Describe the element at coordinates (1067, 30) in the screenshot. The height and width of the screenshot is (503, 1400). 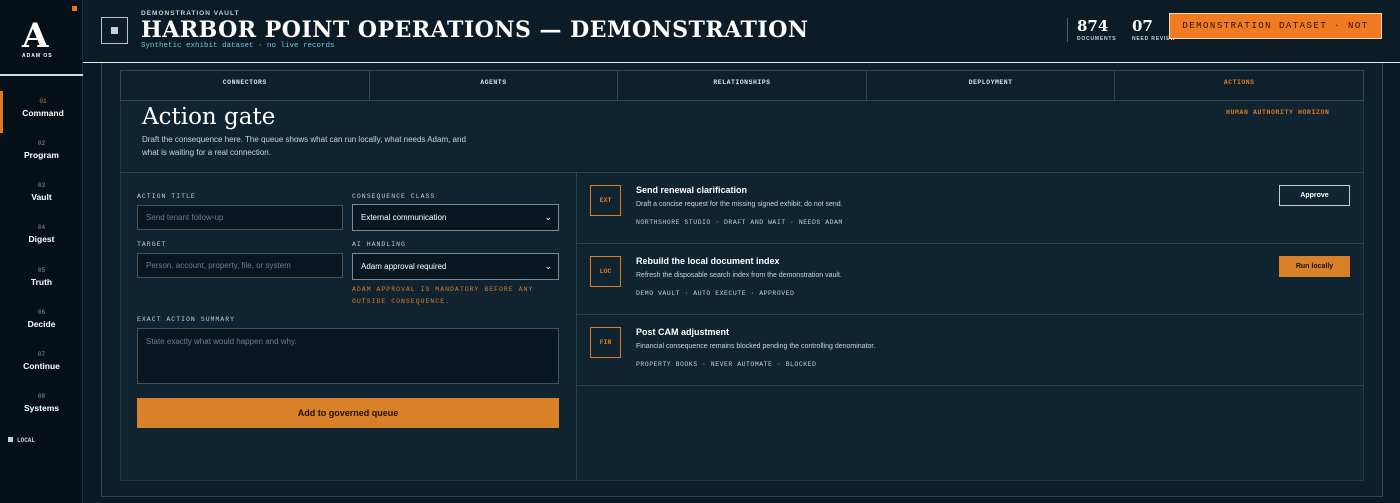
I see `metric-divider` at that location.